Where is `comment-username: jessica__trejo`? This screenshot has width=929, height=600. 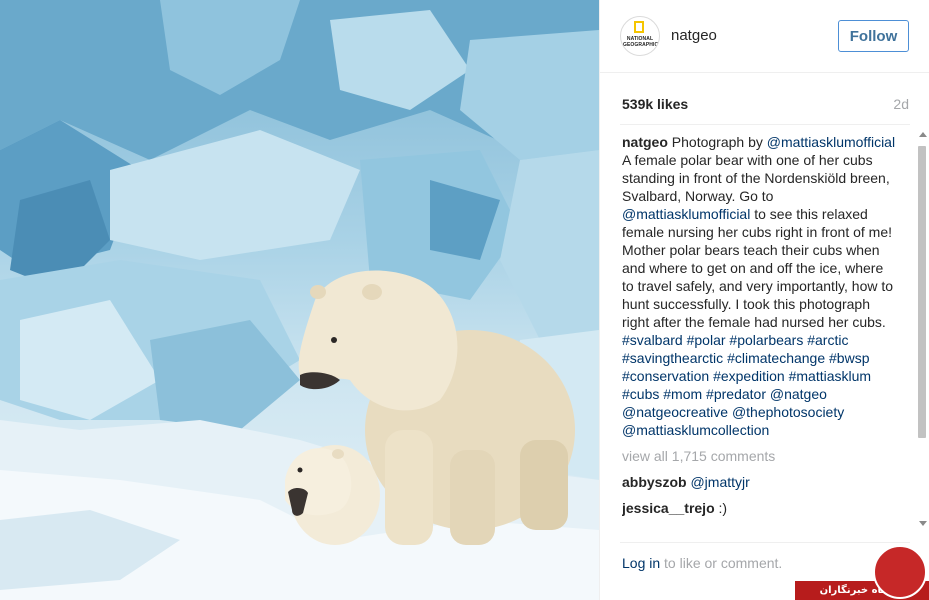 comment-username: jessica__trejo is located at coordinates (668, 508).